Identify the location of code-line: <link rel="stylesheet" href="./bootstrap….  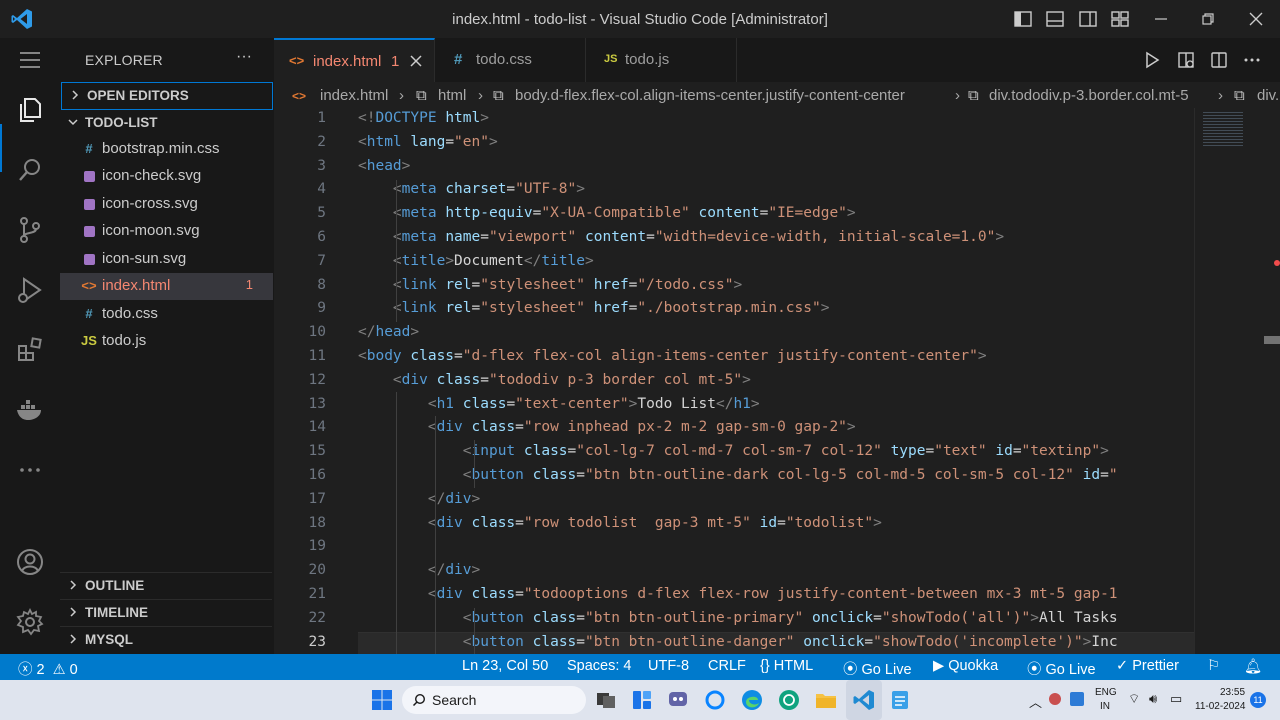
(594, 308).